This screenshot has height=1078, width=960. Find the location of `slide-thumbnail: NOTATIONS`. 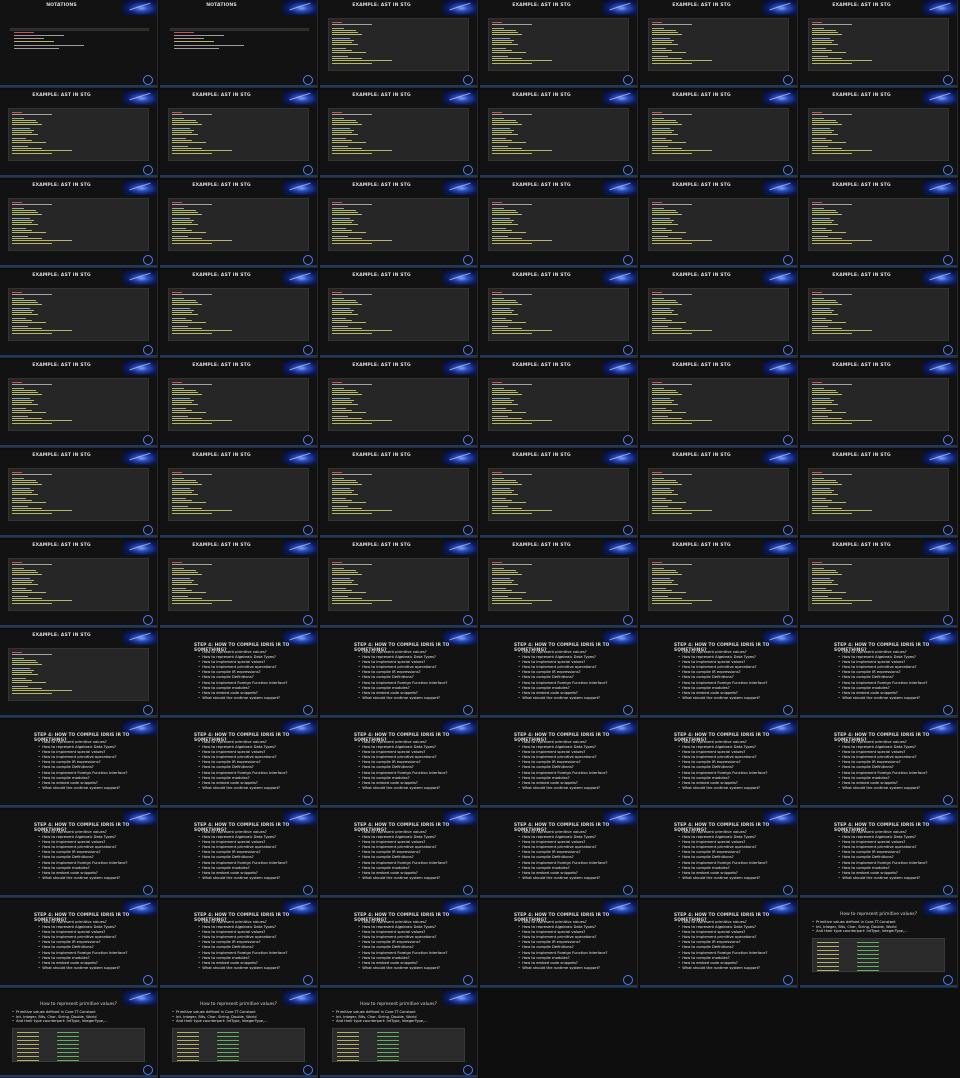

slide-thumbnail: NOTATIONS is located at coordinates (239, 44).